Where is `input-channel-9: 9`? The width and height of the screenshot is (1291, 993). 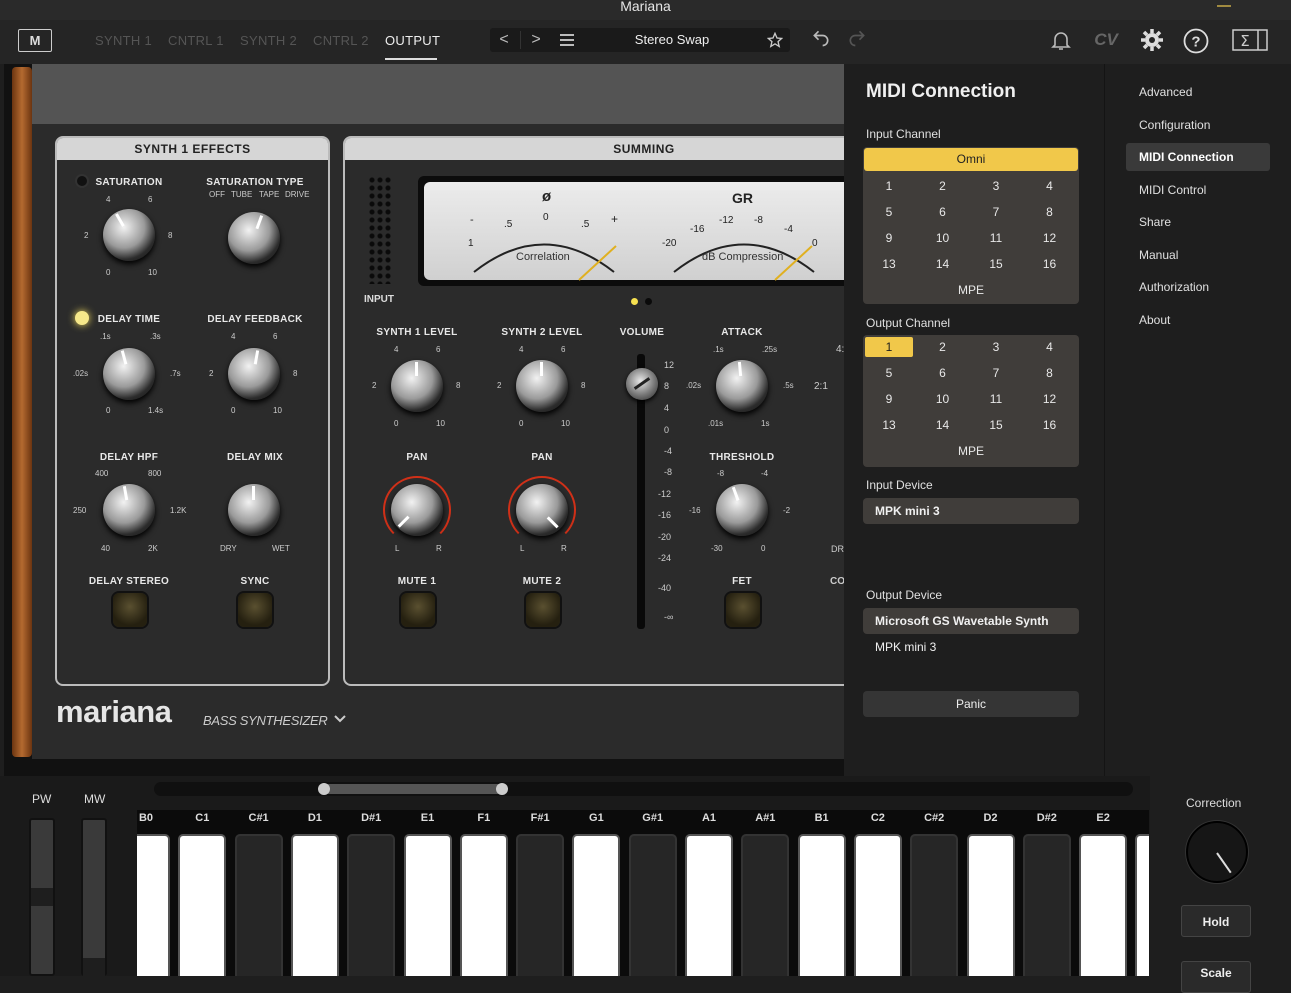 input-channel-9: 9 is located at coordinates (889, 238).